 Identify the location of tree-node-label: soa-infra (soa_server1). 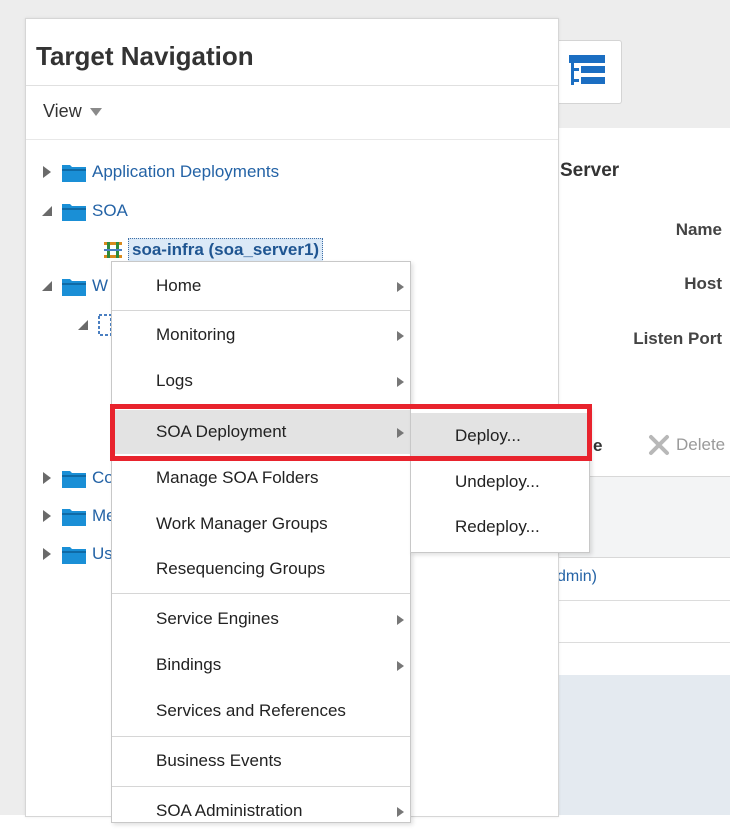
(226, 250).